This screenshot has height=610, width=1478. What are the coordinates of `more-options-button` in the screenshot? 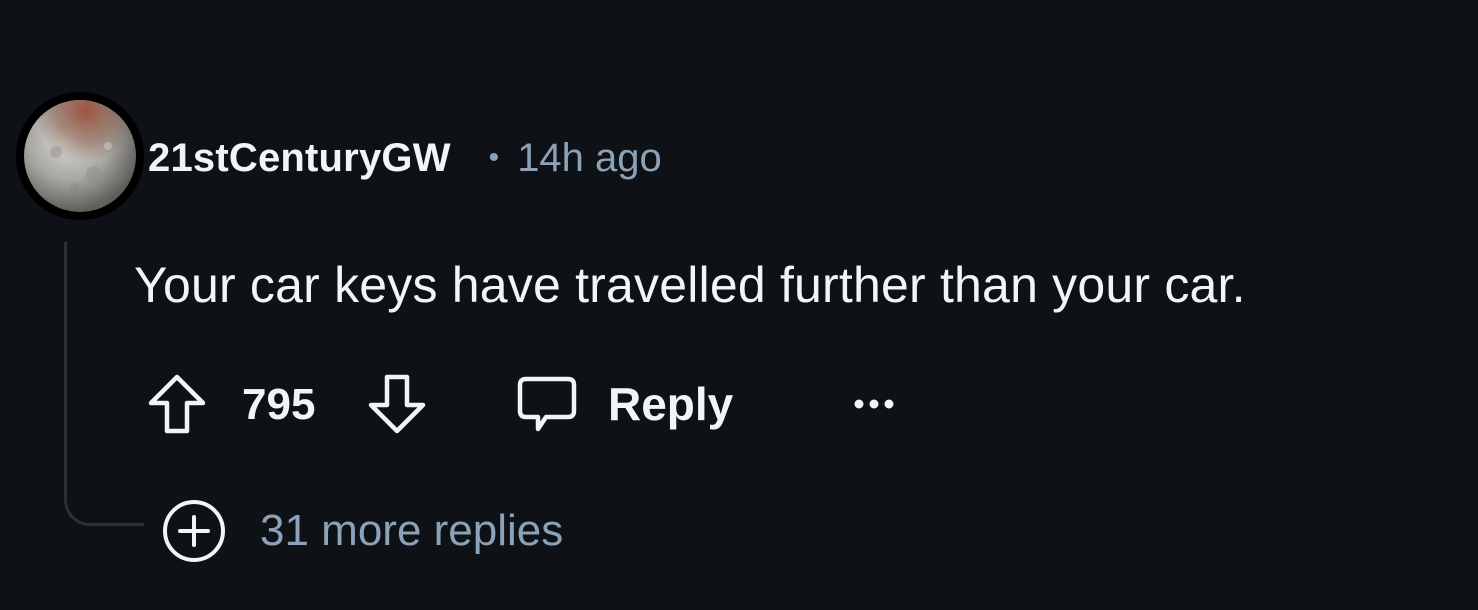 It's located at (874, 404).